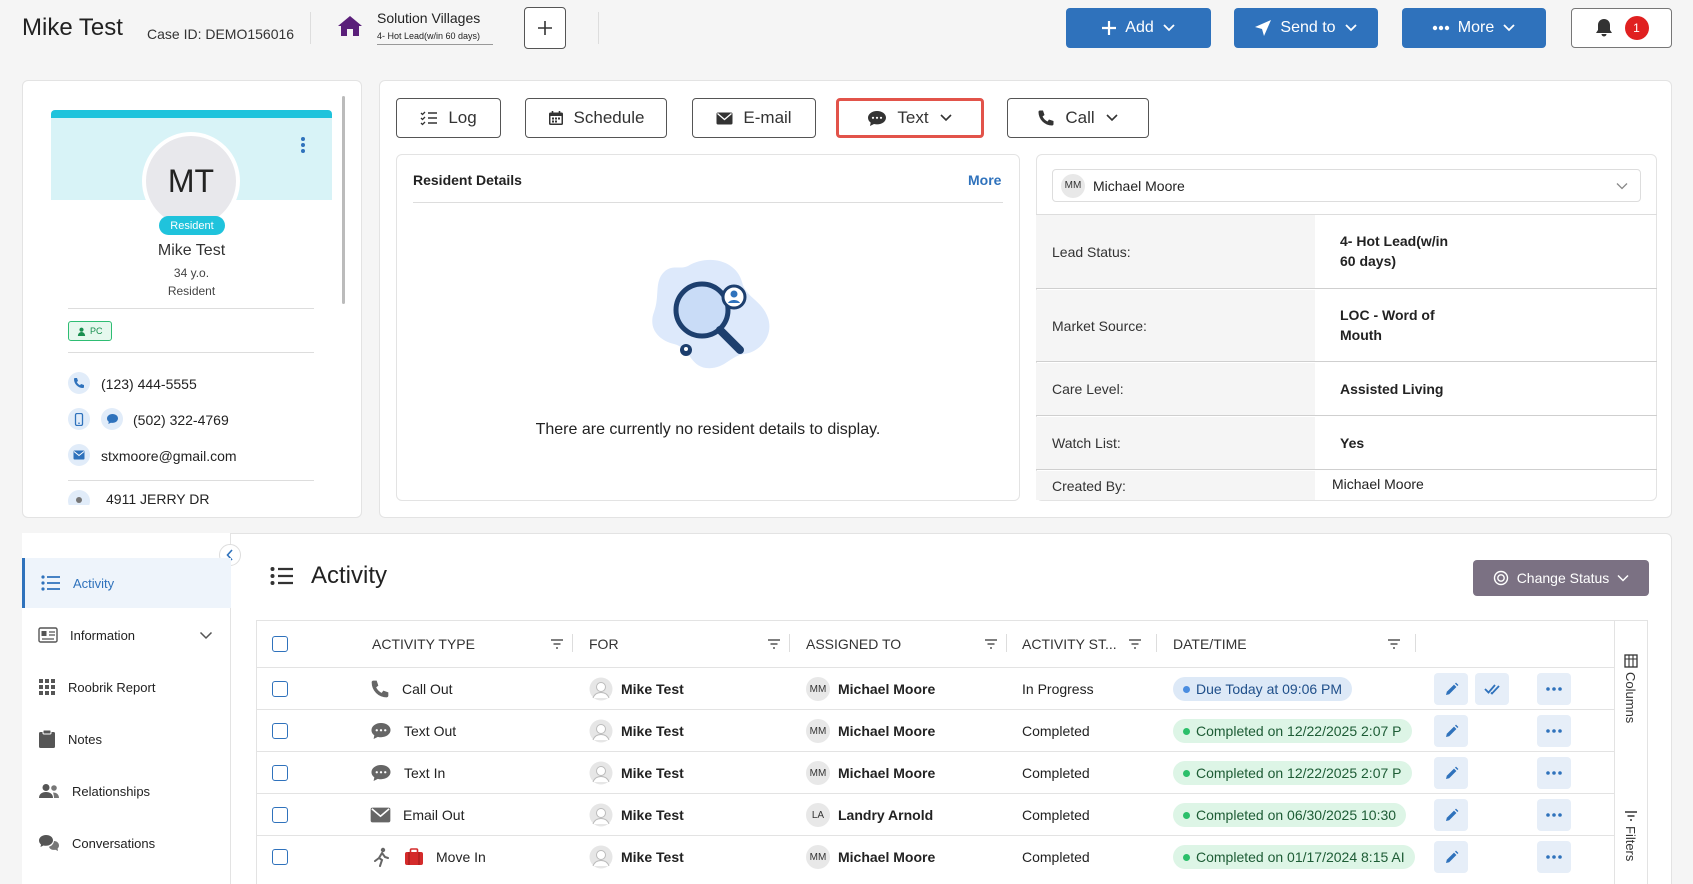 This screenshot has width=1693, height=884. What do you see at coordinates (545, 28) in the screenshot?
I see `add-community-button` at bounding box center [545, 28].